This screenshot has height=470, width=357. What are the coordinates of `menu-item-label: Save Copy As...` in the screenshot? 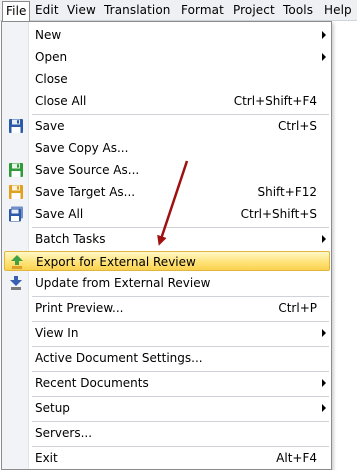 It's located at (82, 148).